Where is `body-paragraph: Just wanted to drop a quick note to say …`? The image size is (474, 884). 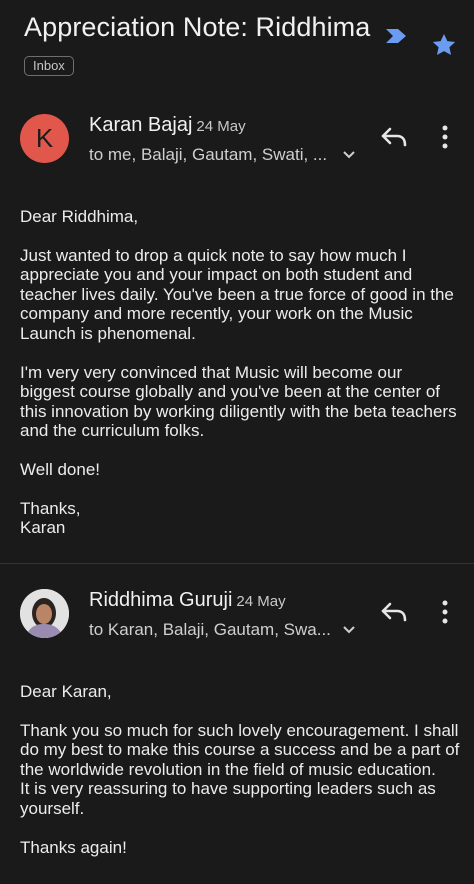 body-paragraph: Just wanted to drop a quick note to say … is located at coordinates (237, 294).